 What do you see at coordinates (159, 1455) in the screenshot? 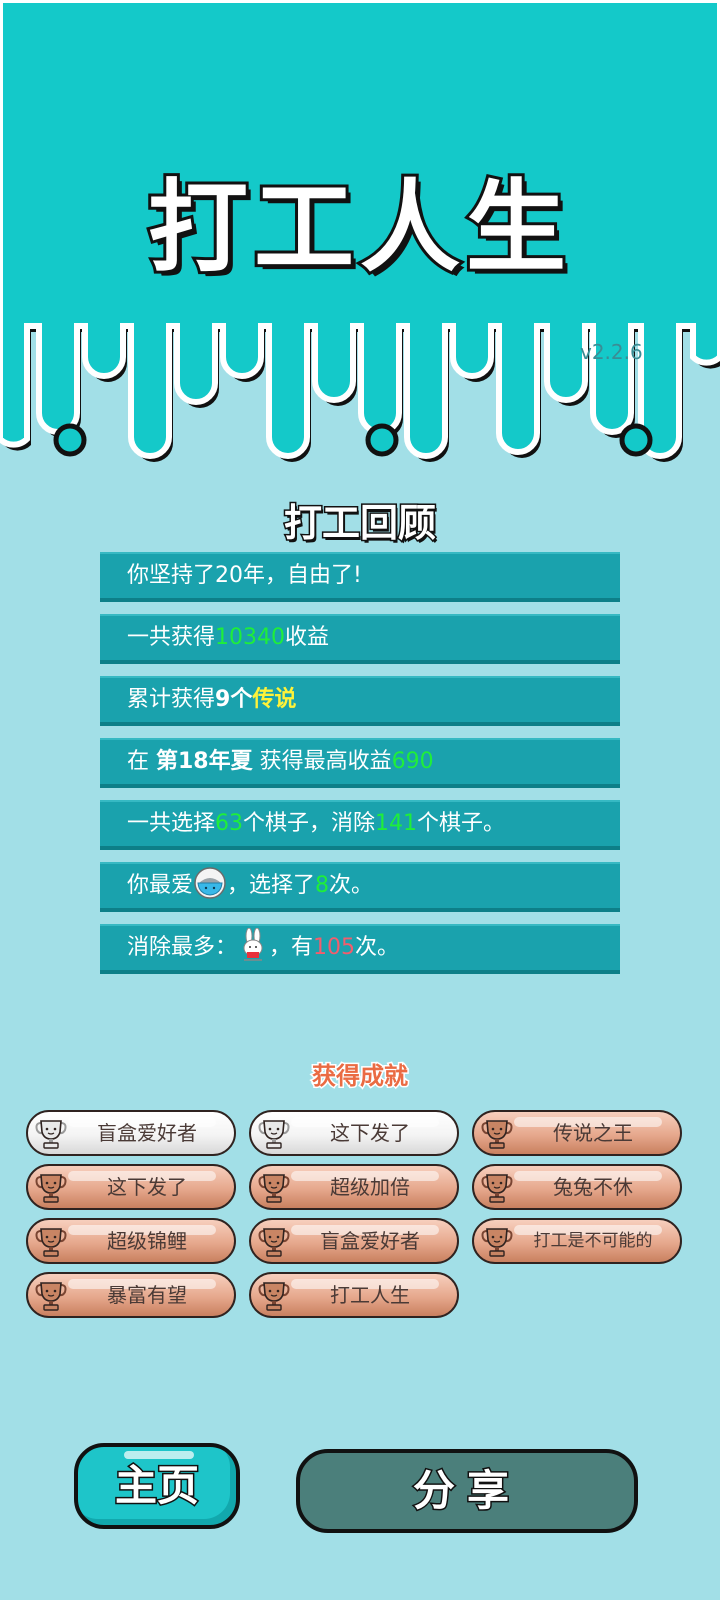
I see `button-highlight` at bounding box center [159, 1455].